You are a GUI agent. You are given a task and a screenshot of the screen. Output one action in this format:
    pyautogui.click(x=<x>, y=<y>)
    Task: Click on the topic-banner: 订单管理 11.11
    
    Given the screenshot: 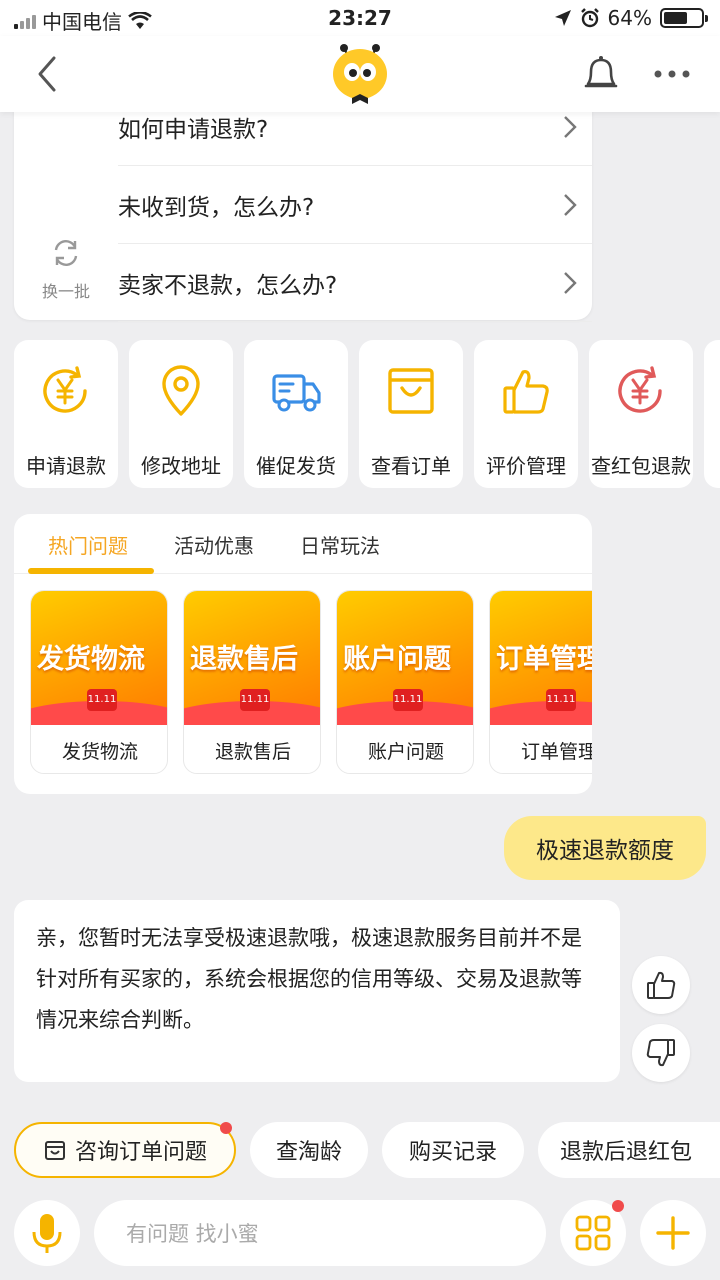 What is the action you would take?
    pyautogui.click(x=541, y=658)
    